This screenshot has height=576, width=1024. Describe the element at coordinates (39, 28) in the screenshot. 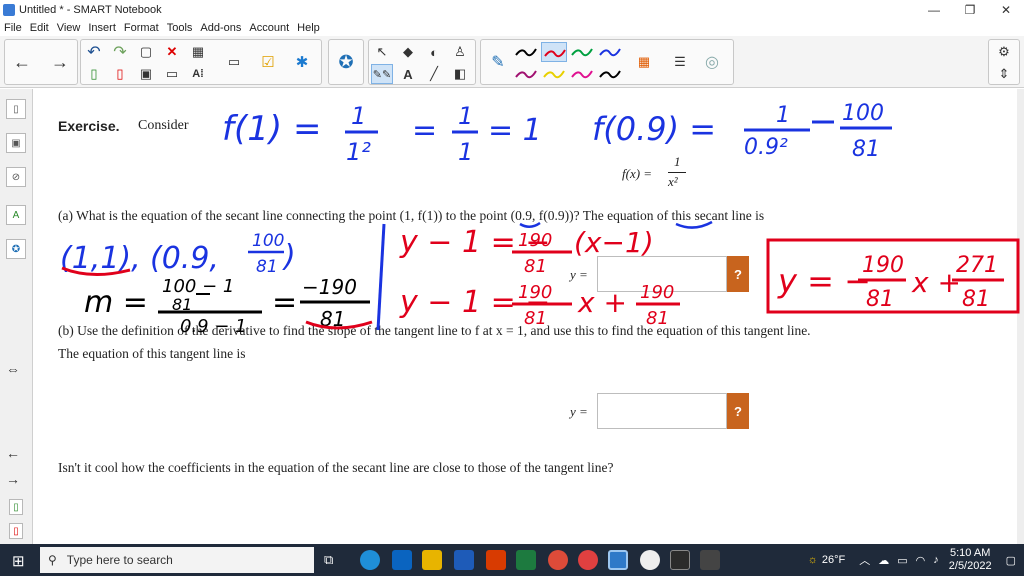

I see `menu-edit: Edit` at that location.